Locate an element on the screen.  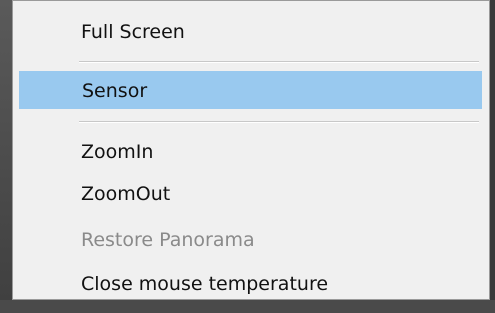
menu-item-sensor: Sensor is located at coordinates (250, 90).